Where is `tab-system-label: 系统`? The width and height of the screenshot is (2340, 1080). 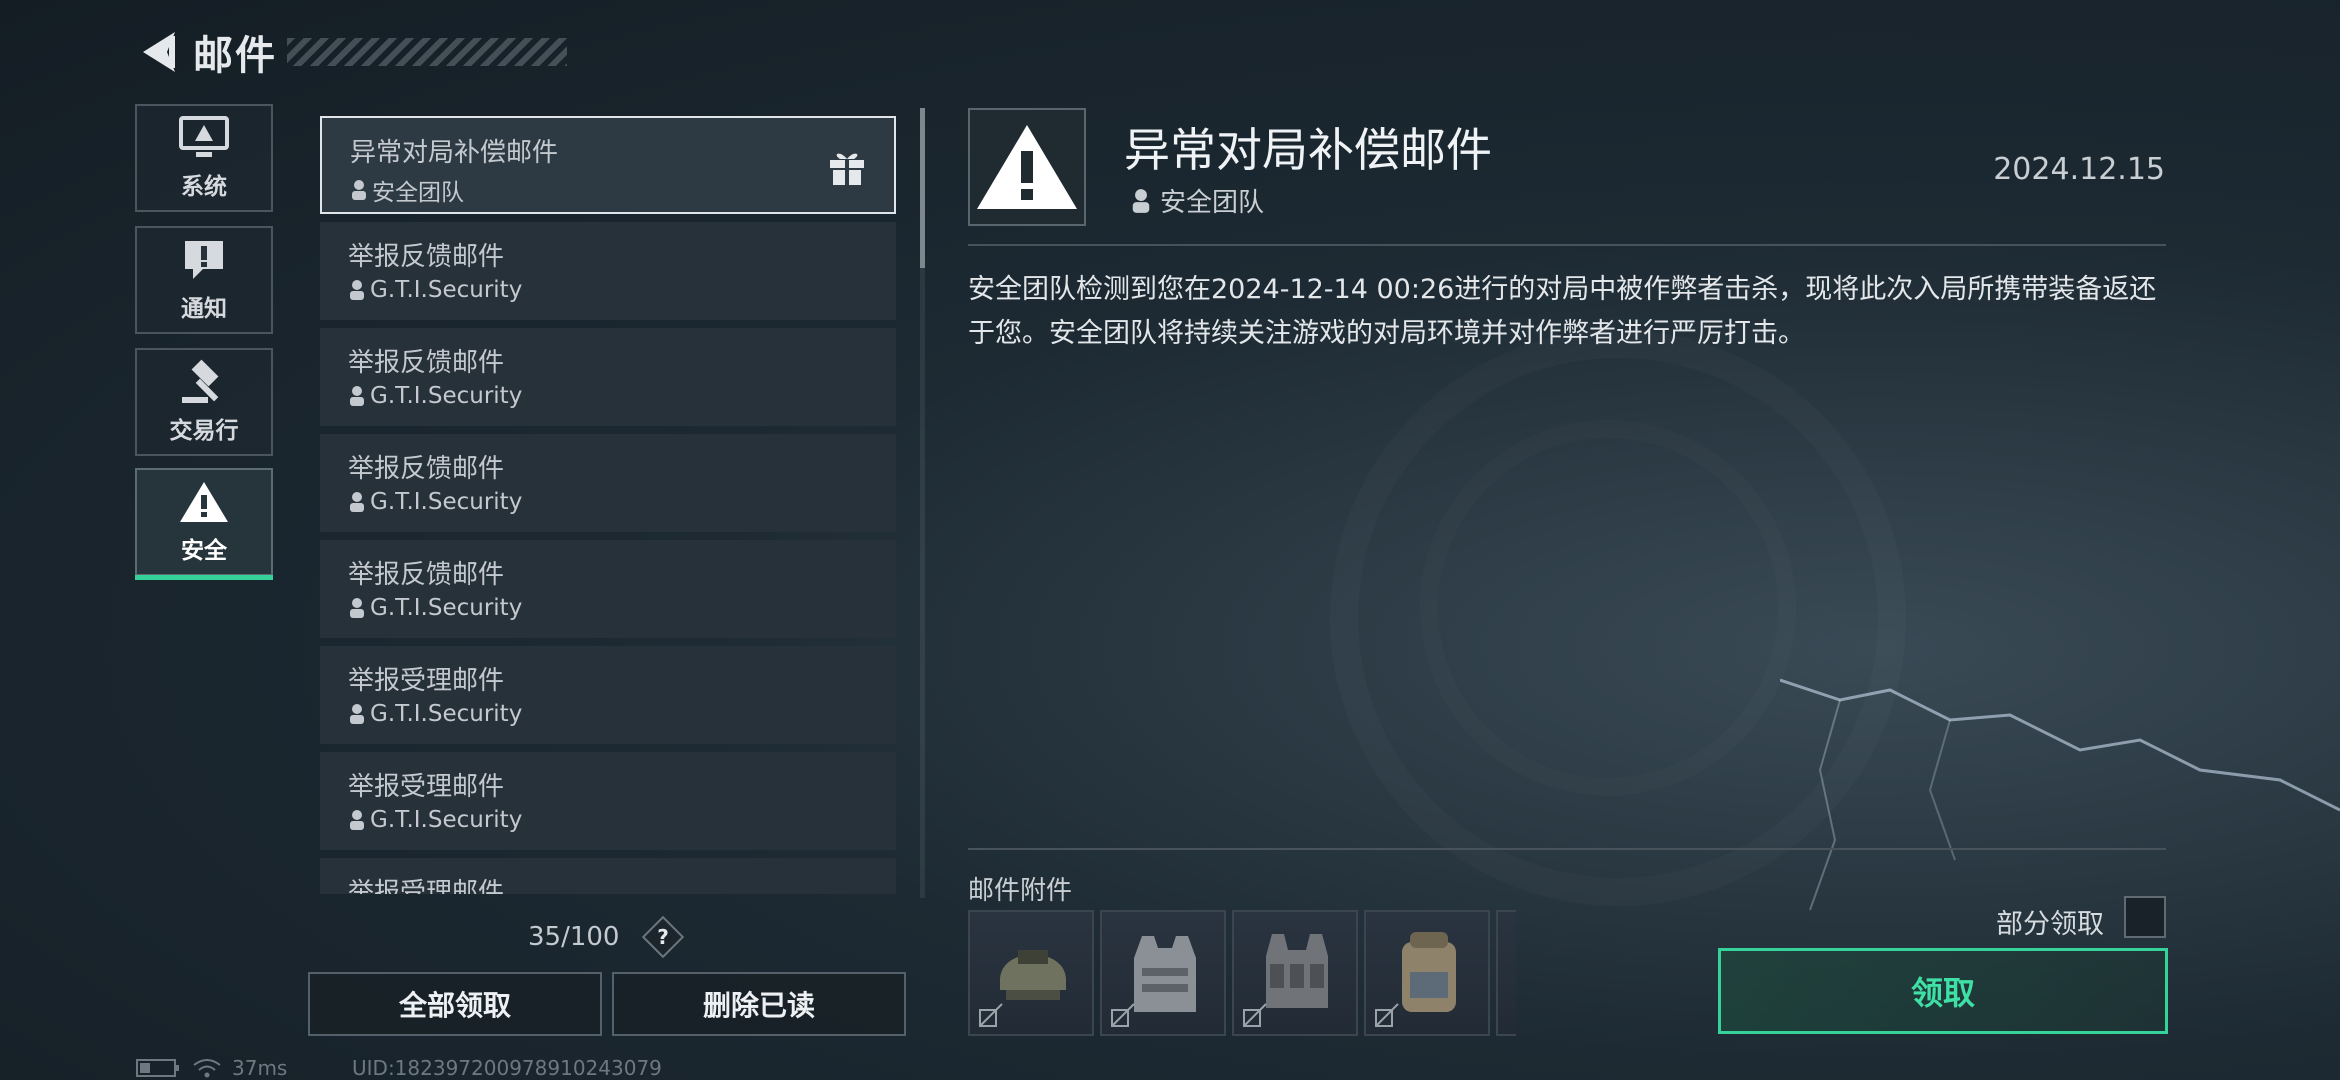
tab-system-label: 系统 is located at coordinates (204, 187).